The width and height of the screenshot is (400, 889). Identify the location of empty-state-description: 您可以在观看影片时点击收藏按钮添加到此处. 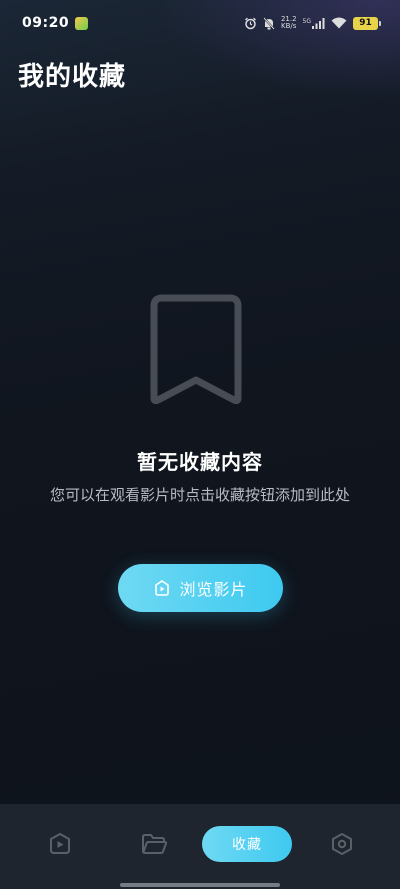
(199, 495).